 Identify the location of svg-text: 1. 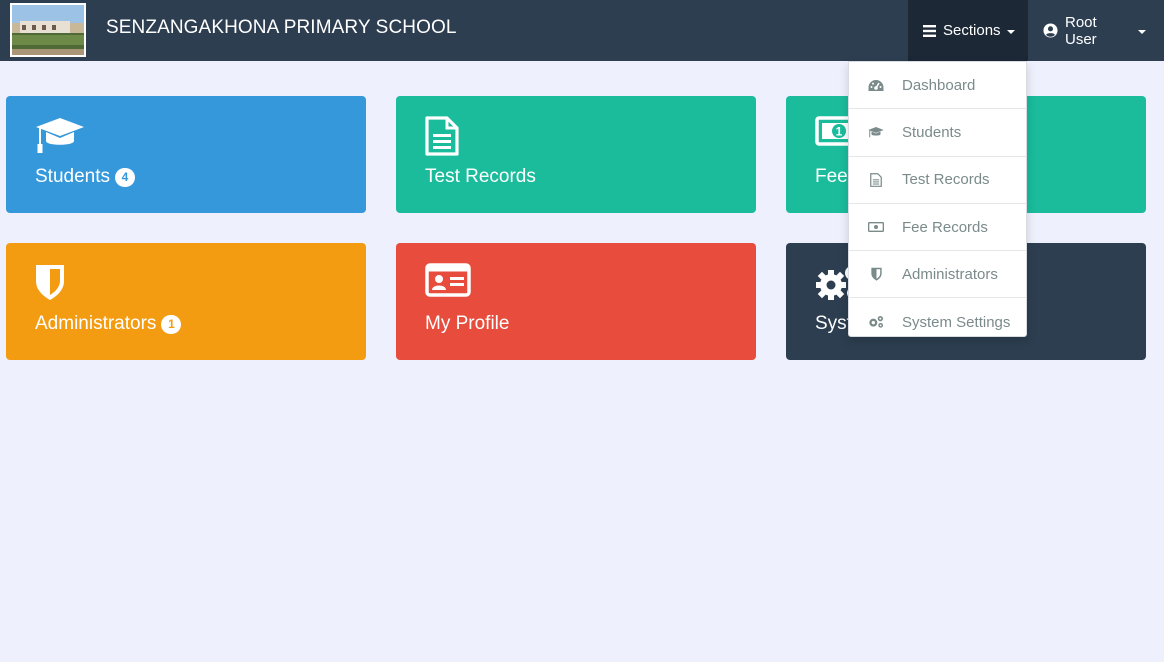
(839, 132).